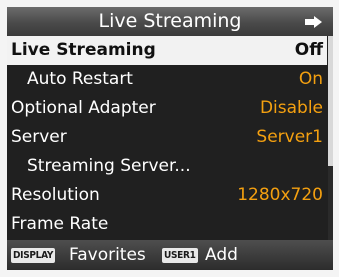  Describe the element at coordinates (221, 255) in the screenshot. I see `add-label: Add` at that location.